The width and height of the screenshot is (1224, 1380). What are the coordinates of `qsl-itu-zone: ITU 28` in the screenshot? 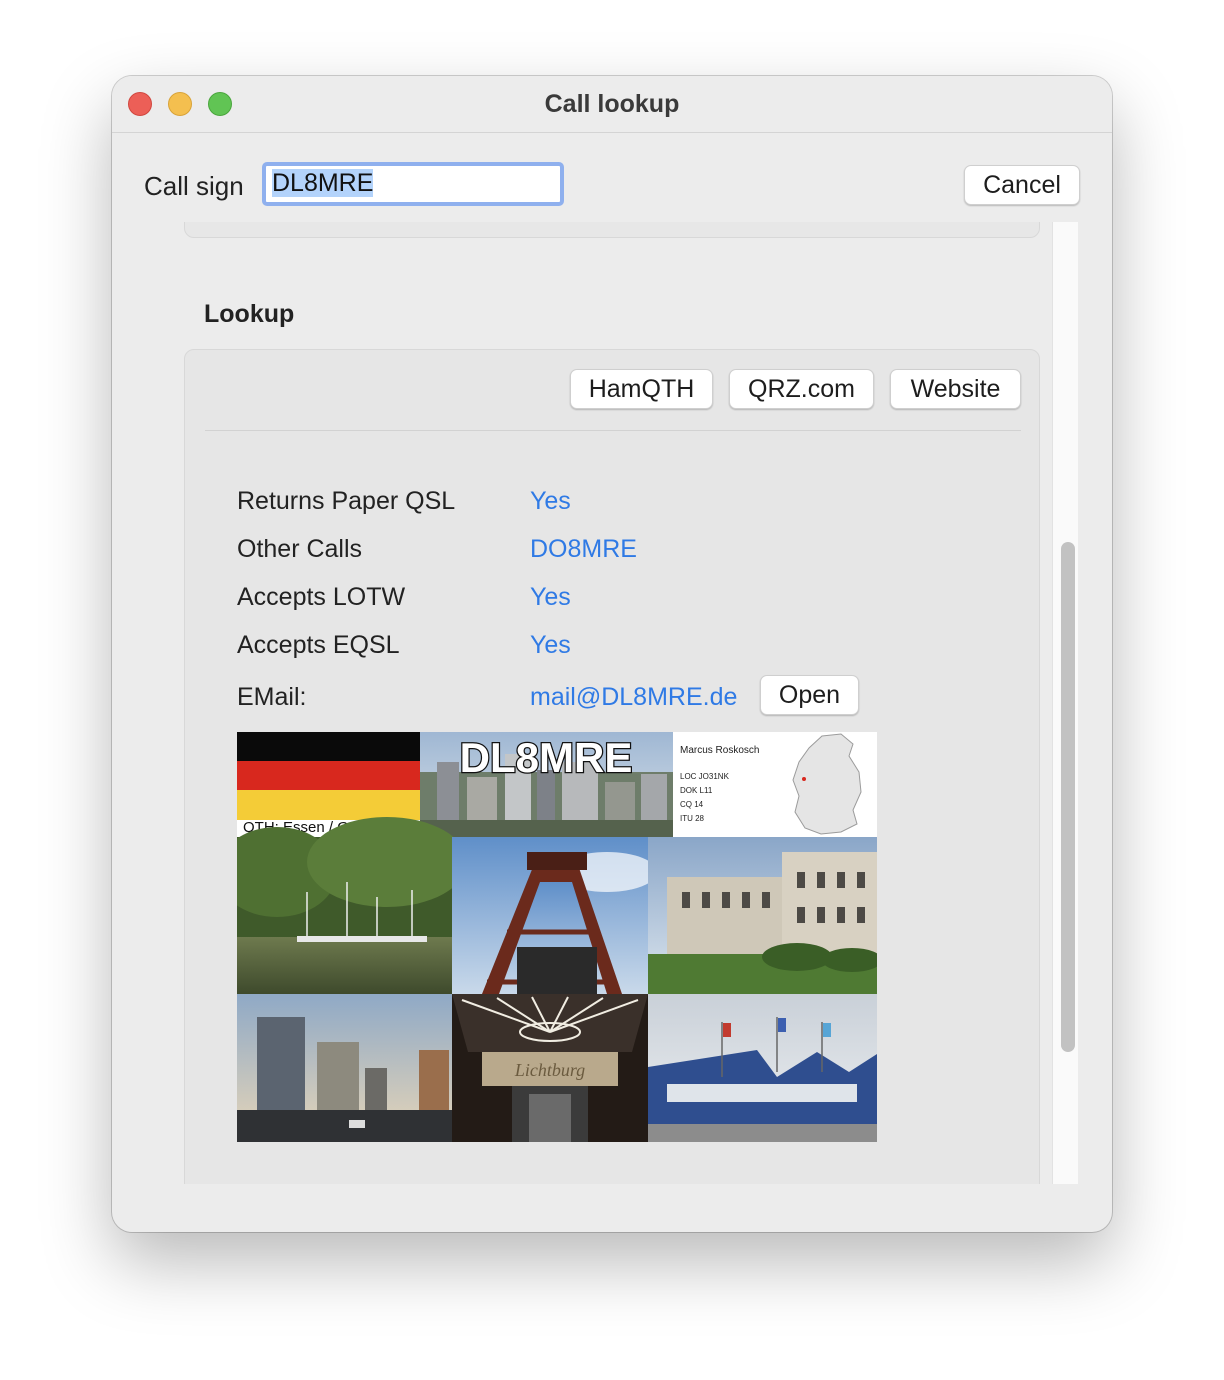 It's located at (692, 818).